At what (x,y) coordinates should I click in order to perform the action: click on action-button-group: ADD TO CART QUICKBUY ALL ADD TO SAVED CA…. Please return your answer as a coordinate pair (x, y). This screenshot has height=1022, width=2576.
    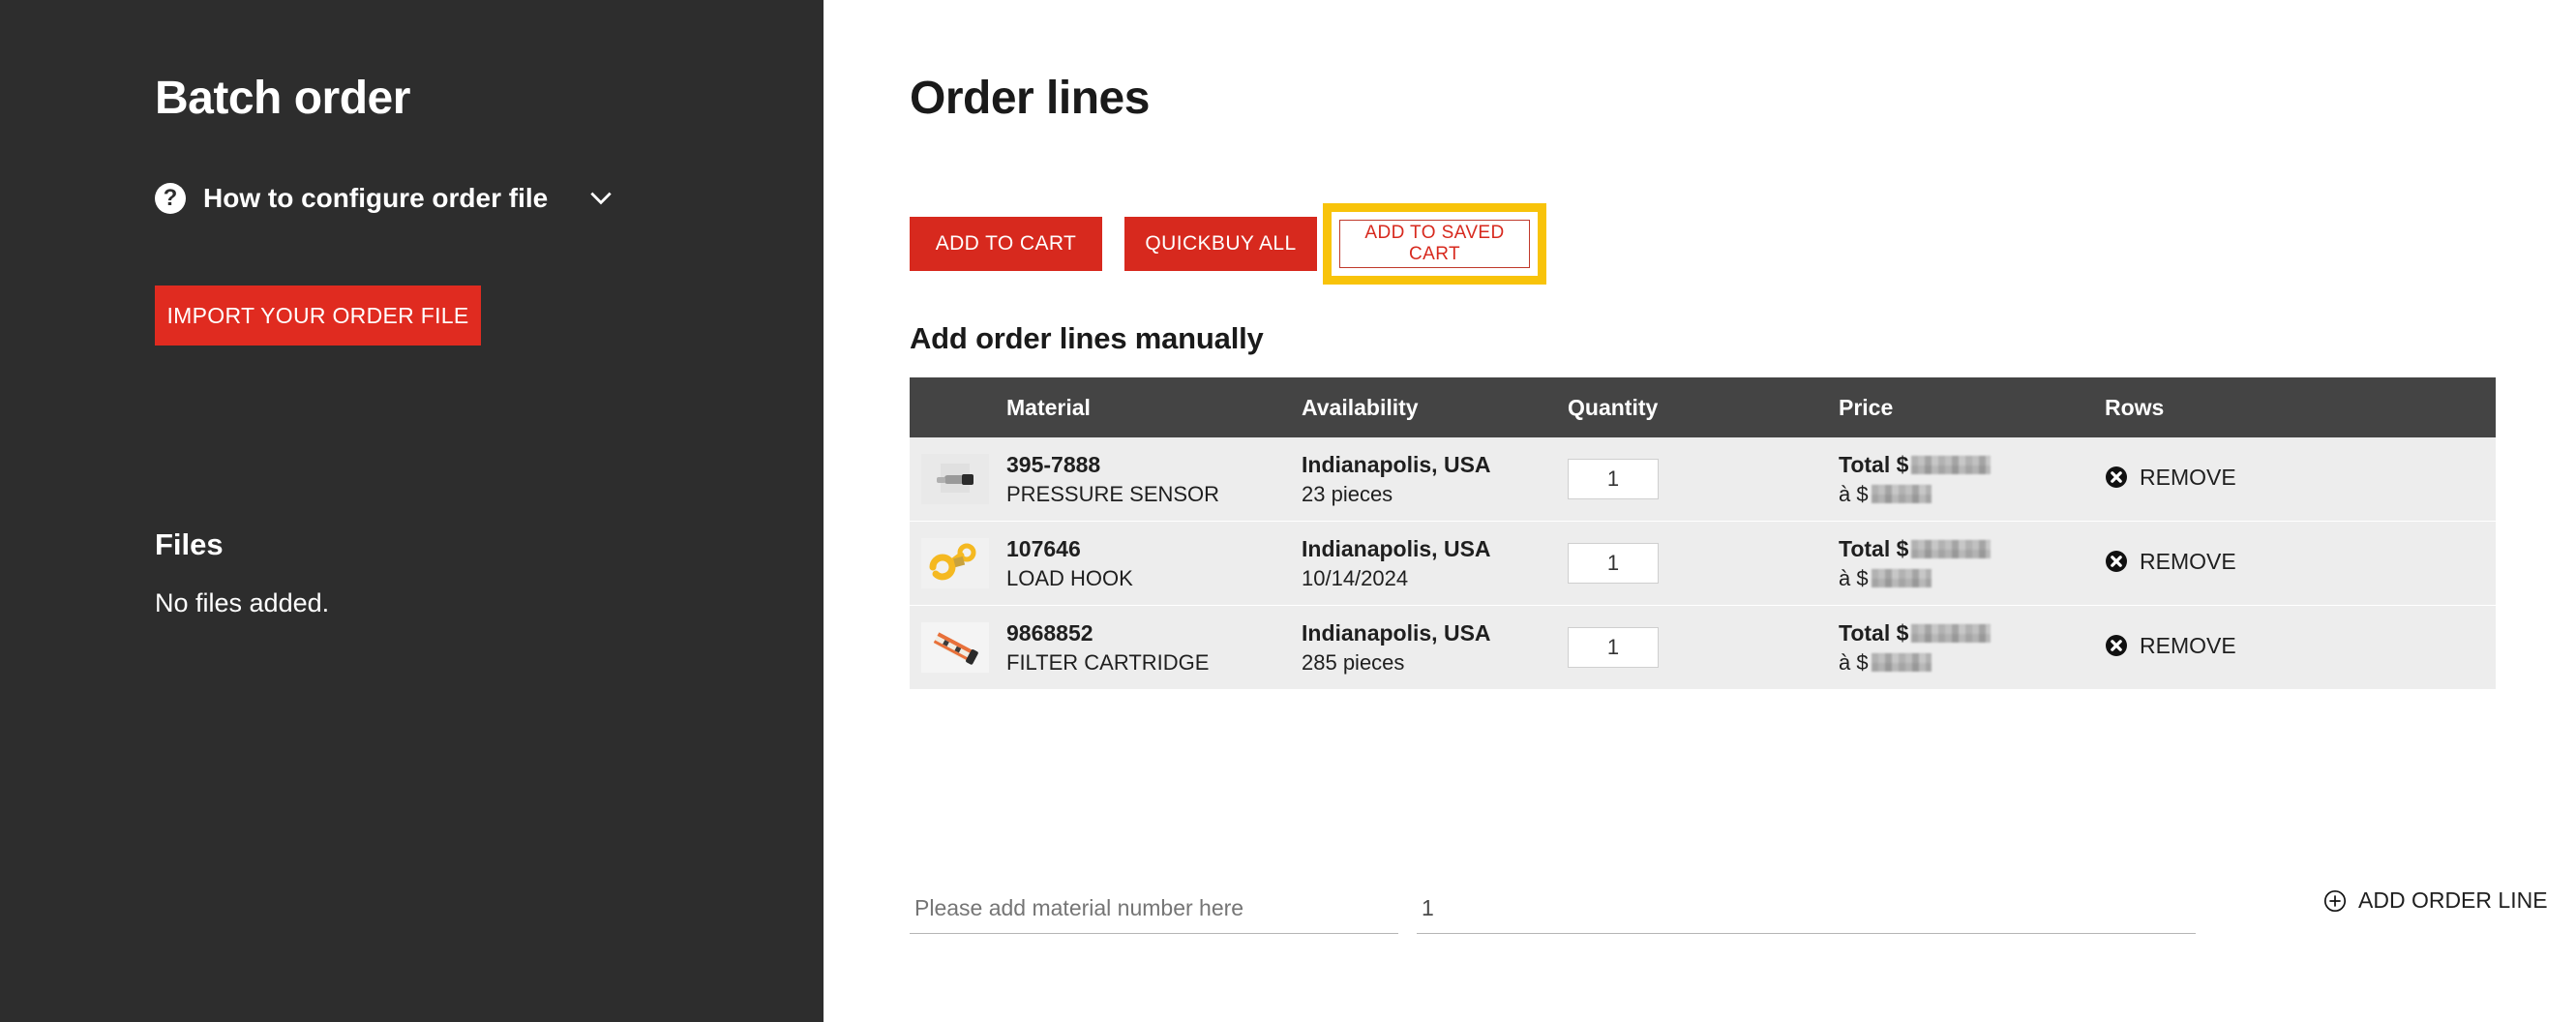
    Looking at the image, I should click on (1732, 256).